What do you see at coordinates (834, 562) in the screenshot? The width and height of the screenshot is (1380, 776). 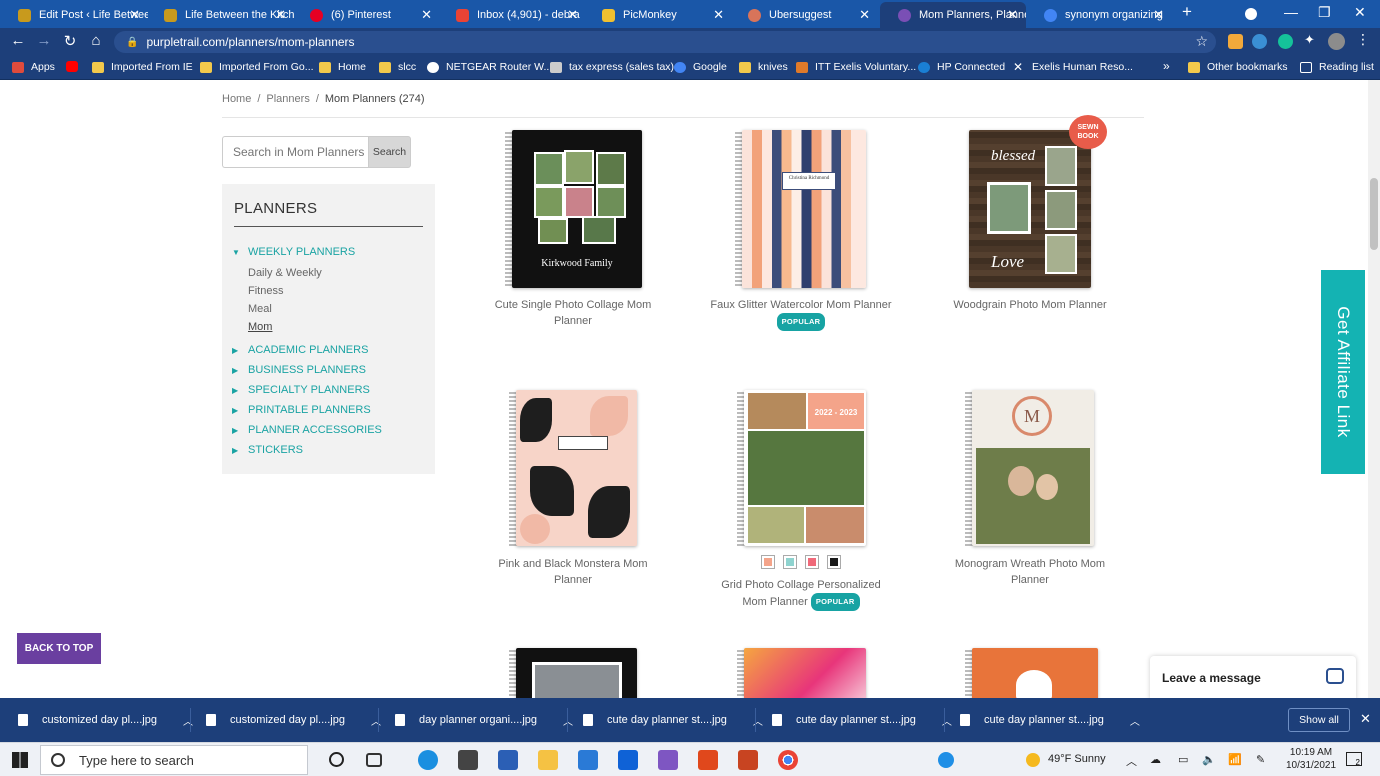 I see `color-swatch-black` at bounding box center [834, 562].